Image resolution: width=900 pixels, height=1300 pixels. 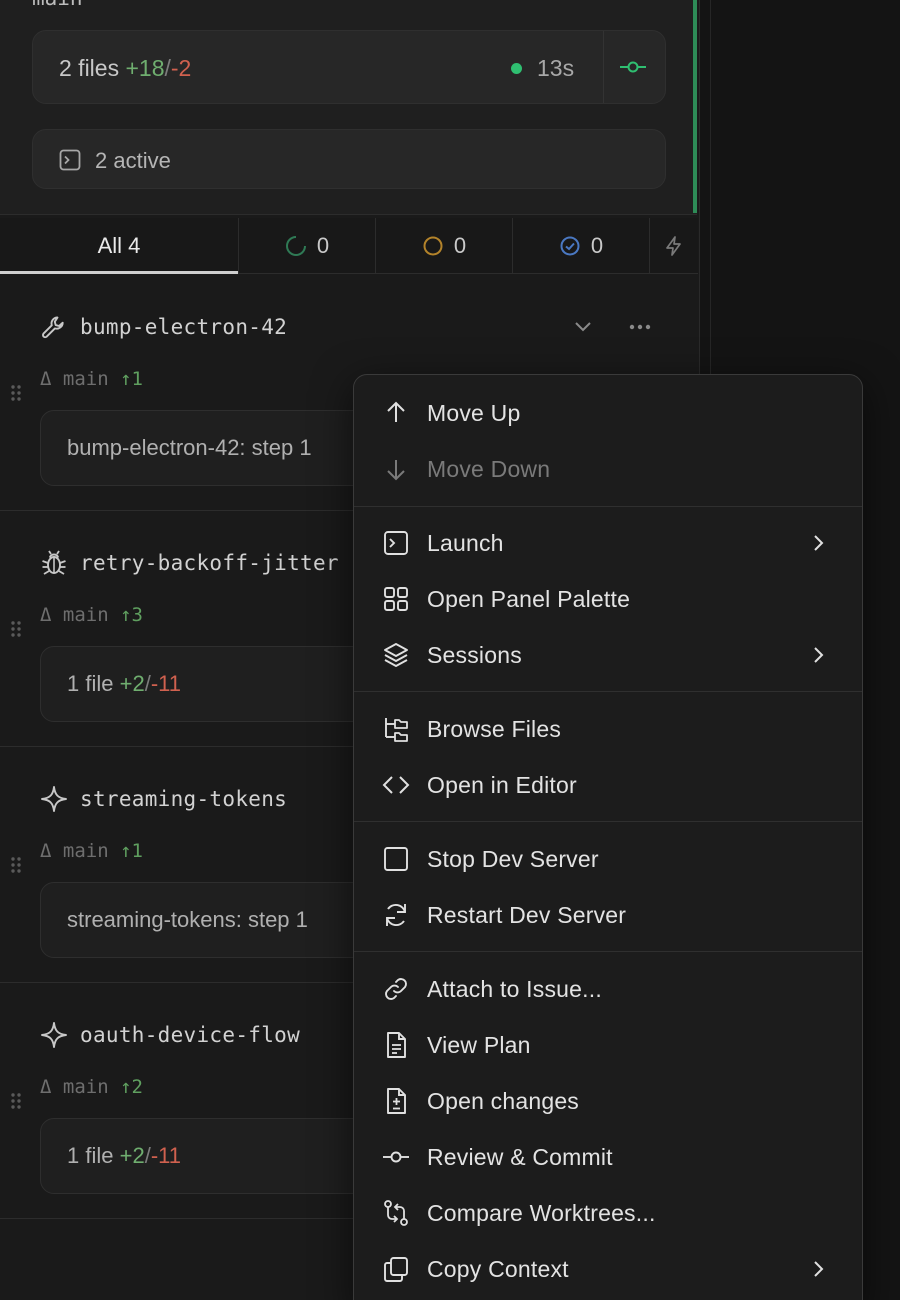 What do you see at coordinates (396, 1269) in the screenshot?
I see `copy-icon` at bounding box center [396, 1269].